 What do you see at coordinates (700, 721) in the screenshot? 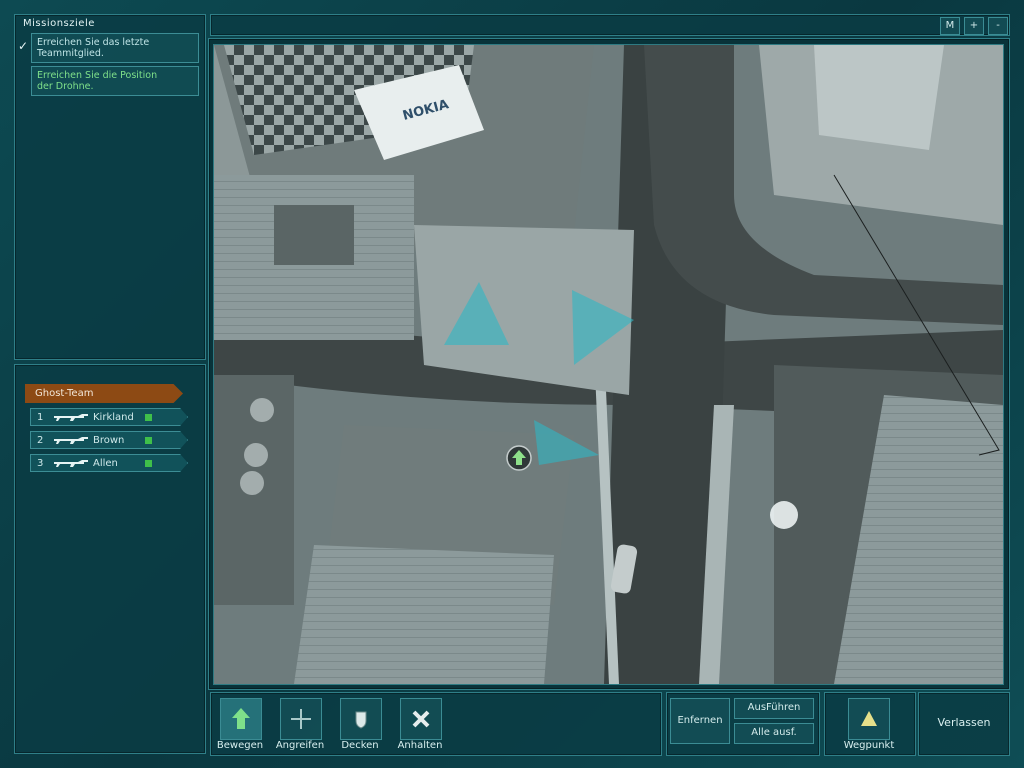
I see `remove-button: Enfernen` at bounding box center [700, 721].